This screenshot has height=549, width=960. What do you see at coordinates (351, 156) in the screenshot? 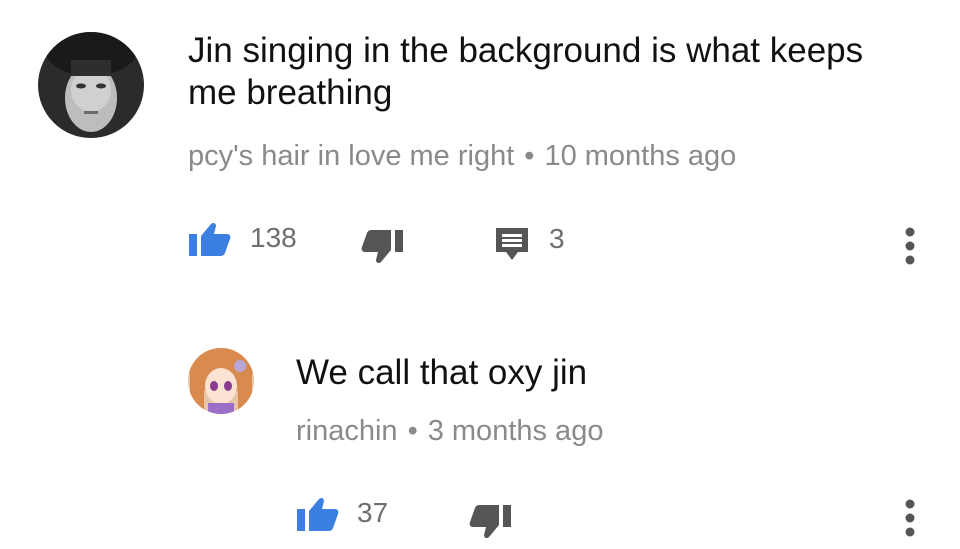
I see `author-name: pcy's hair in love me right` at bounding box center [351, 156].